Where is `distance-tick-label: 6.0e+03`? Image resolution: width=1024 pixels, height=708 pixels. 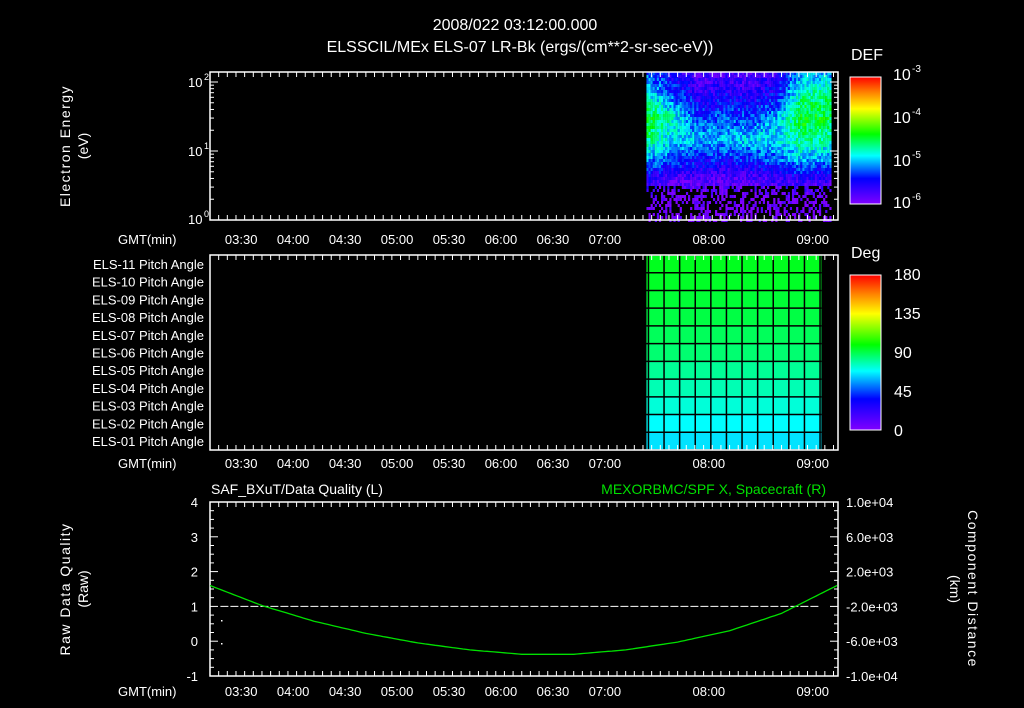
distance-tick-label: 6.0e+03 is located at coordinates (869, 537).